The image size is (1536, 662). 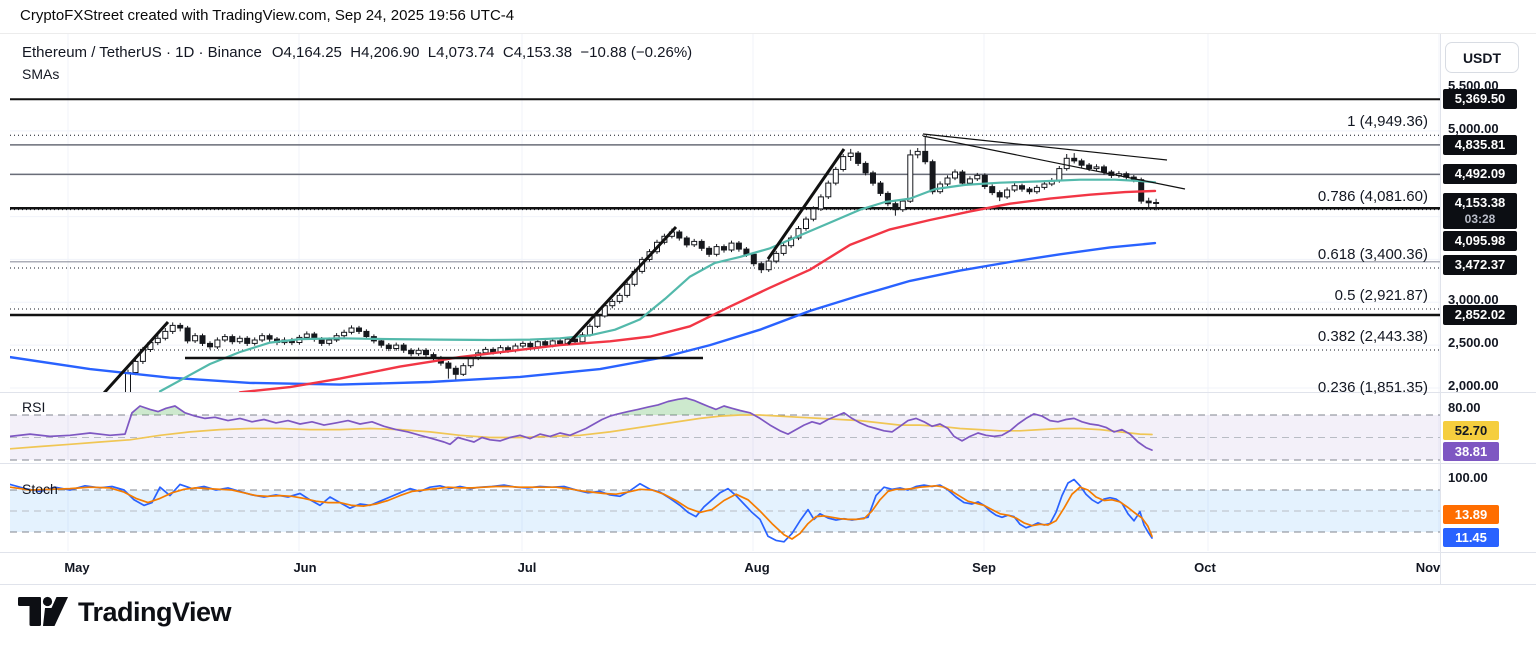 What do you see at coordinates (142, 52) in the screenshot?
I see `symbol-title: Ethereum / TetherUS · 1D · Binance` at bounding box center [142, 52].